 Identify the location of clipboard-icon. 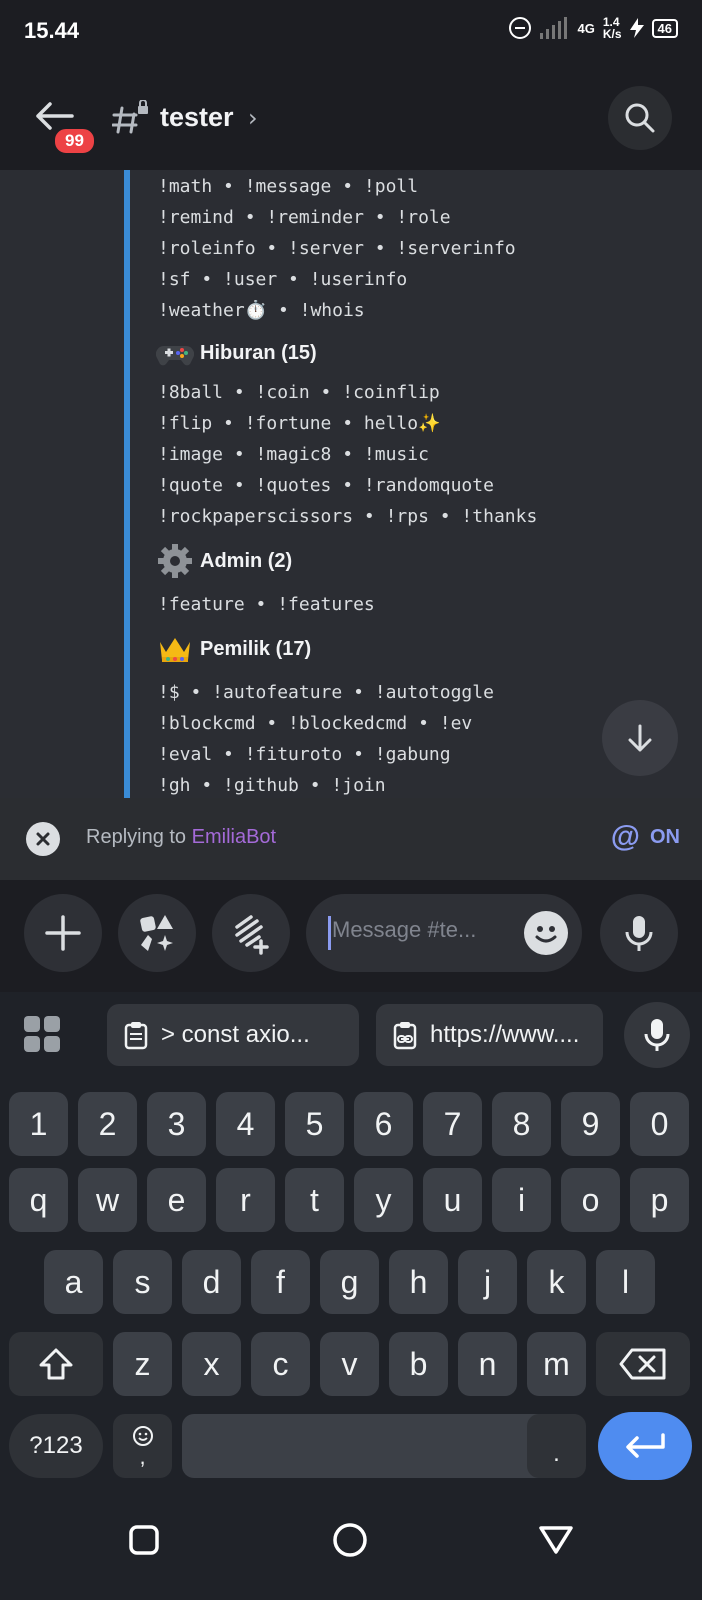
(136, 1036).